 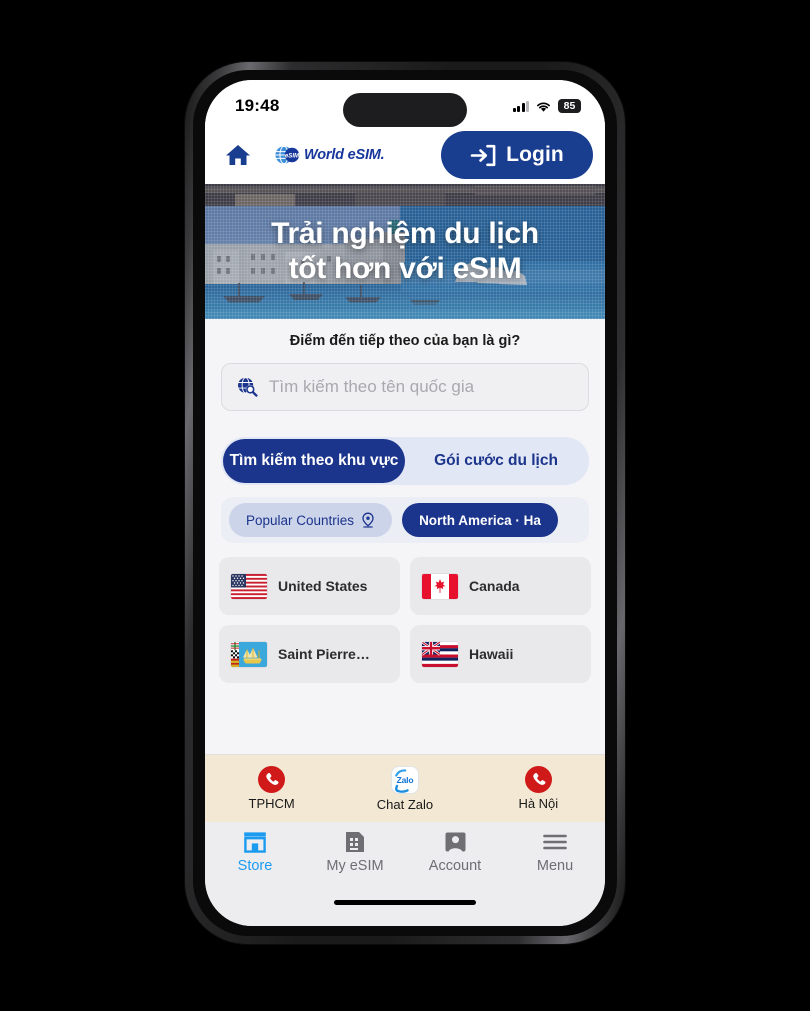 I want to click on region-chip-bar: Popular Countries North America · Ha, so click(x=405, y=520).